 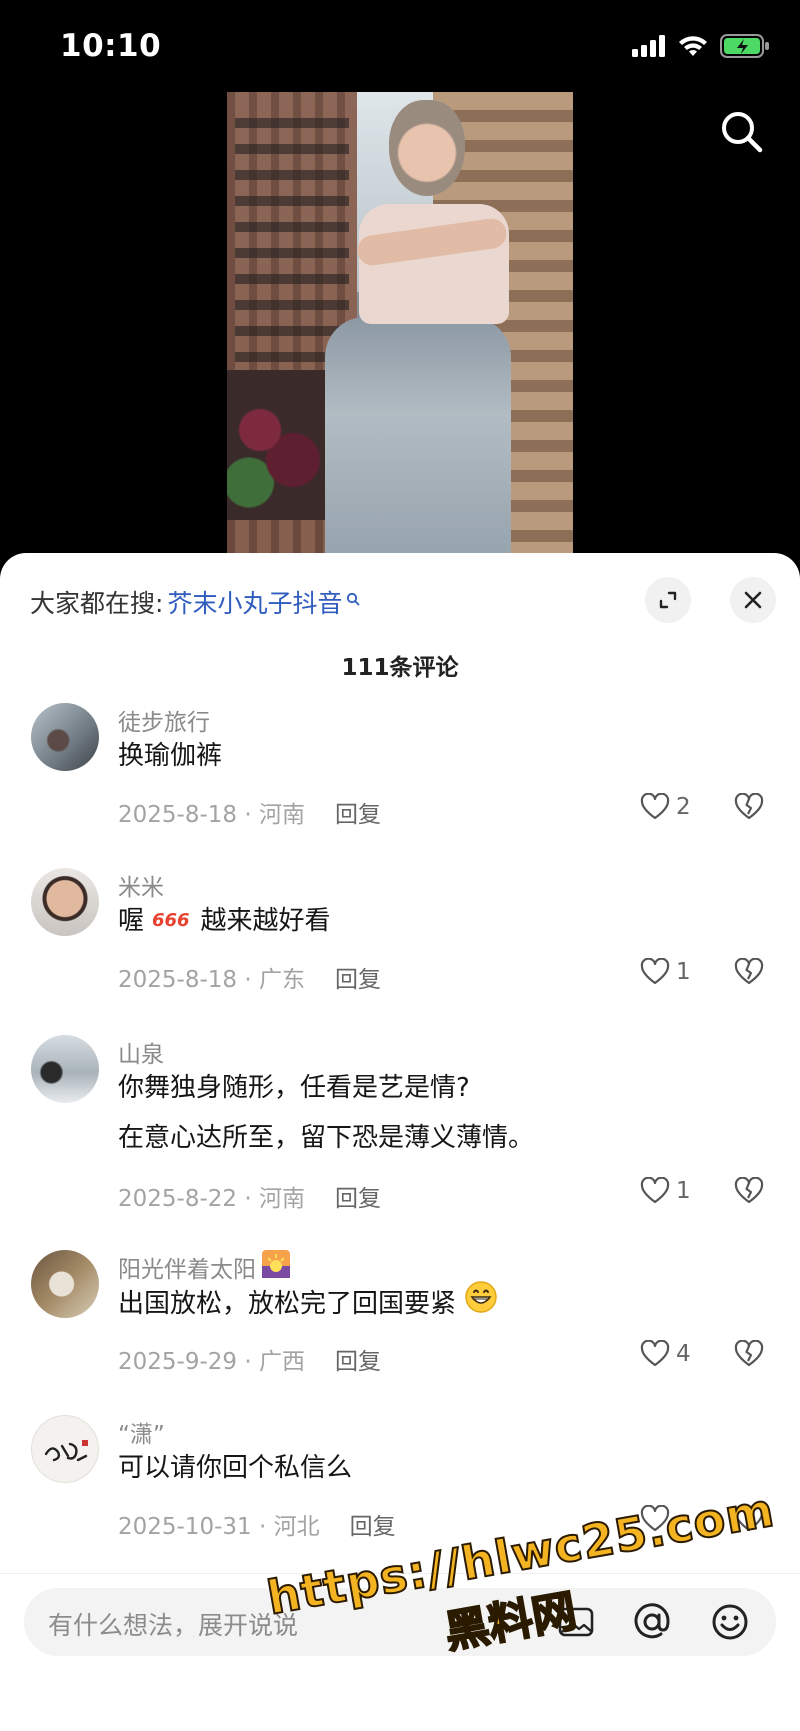 I want to click on comment-text-before: 喔, so click(x=131, y=921).